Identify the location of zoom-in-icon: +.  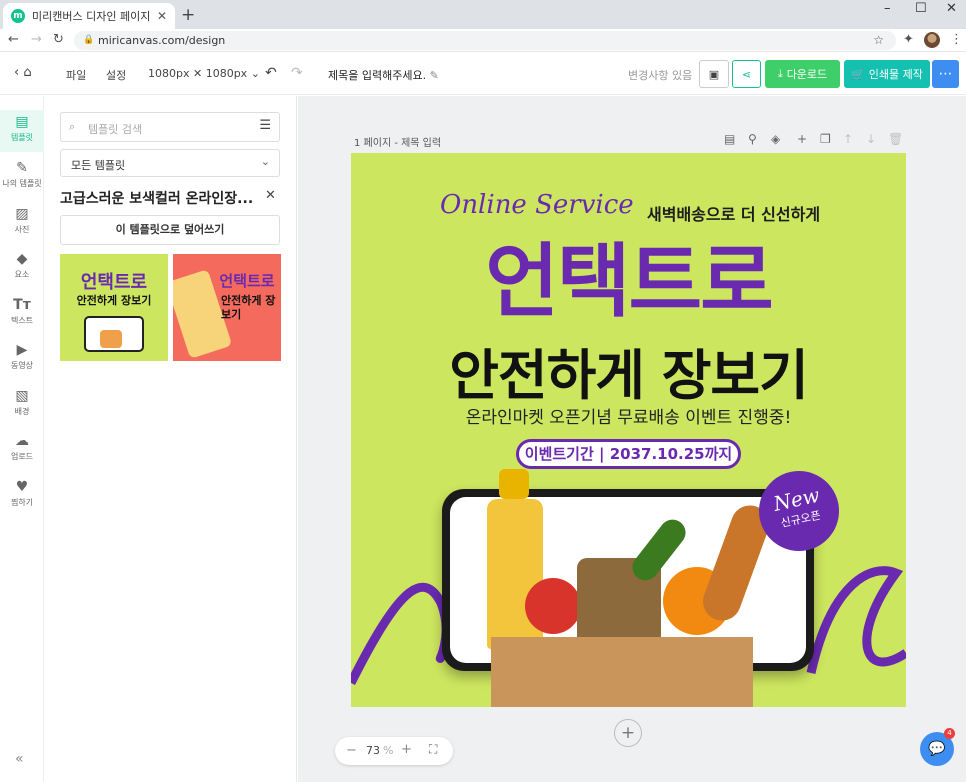
(406, 749).